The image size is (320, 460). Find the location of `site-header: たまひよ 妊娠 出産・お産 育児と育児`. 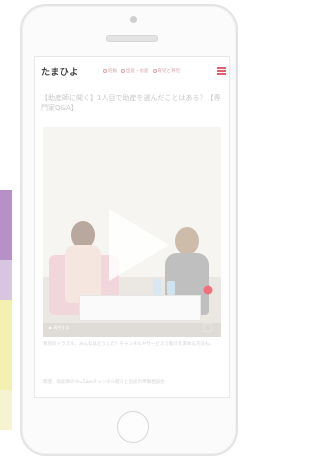

site-header: たまひよ 妊娠 出産・お産 育児と育児 is located at coordinates (132, 72).